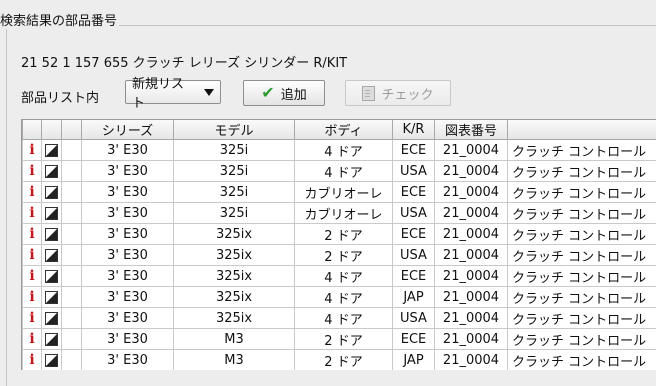  I want to click on column-header: ボディ, so click(344, 130).